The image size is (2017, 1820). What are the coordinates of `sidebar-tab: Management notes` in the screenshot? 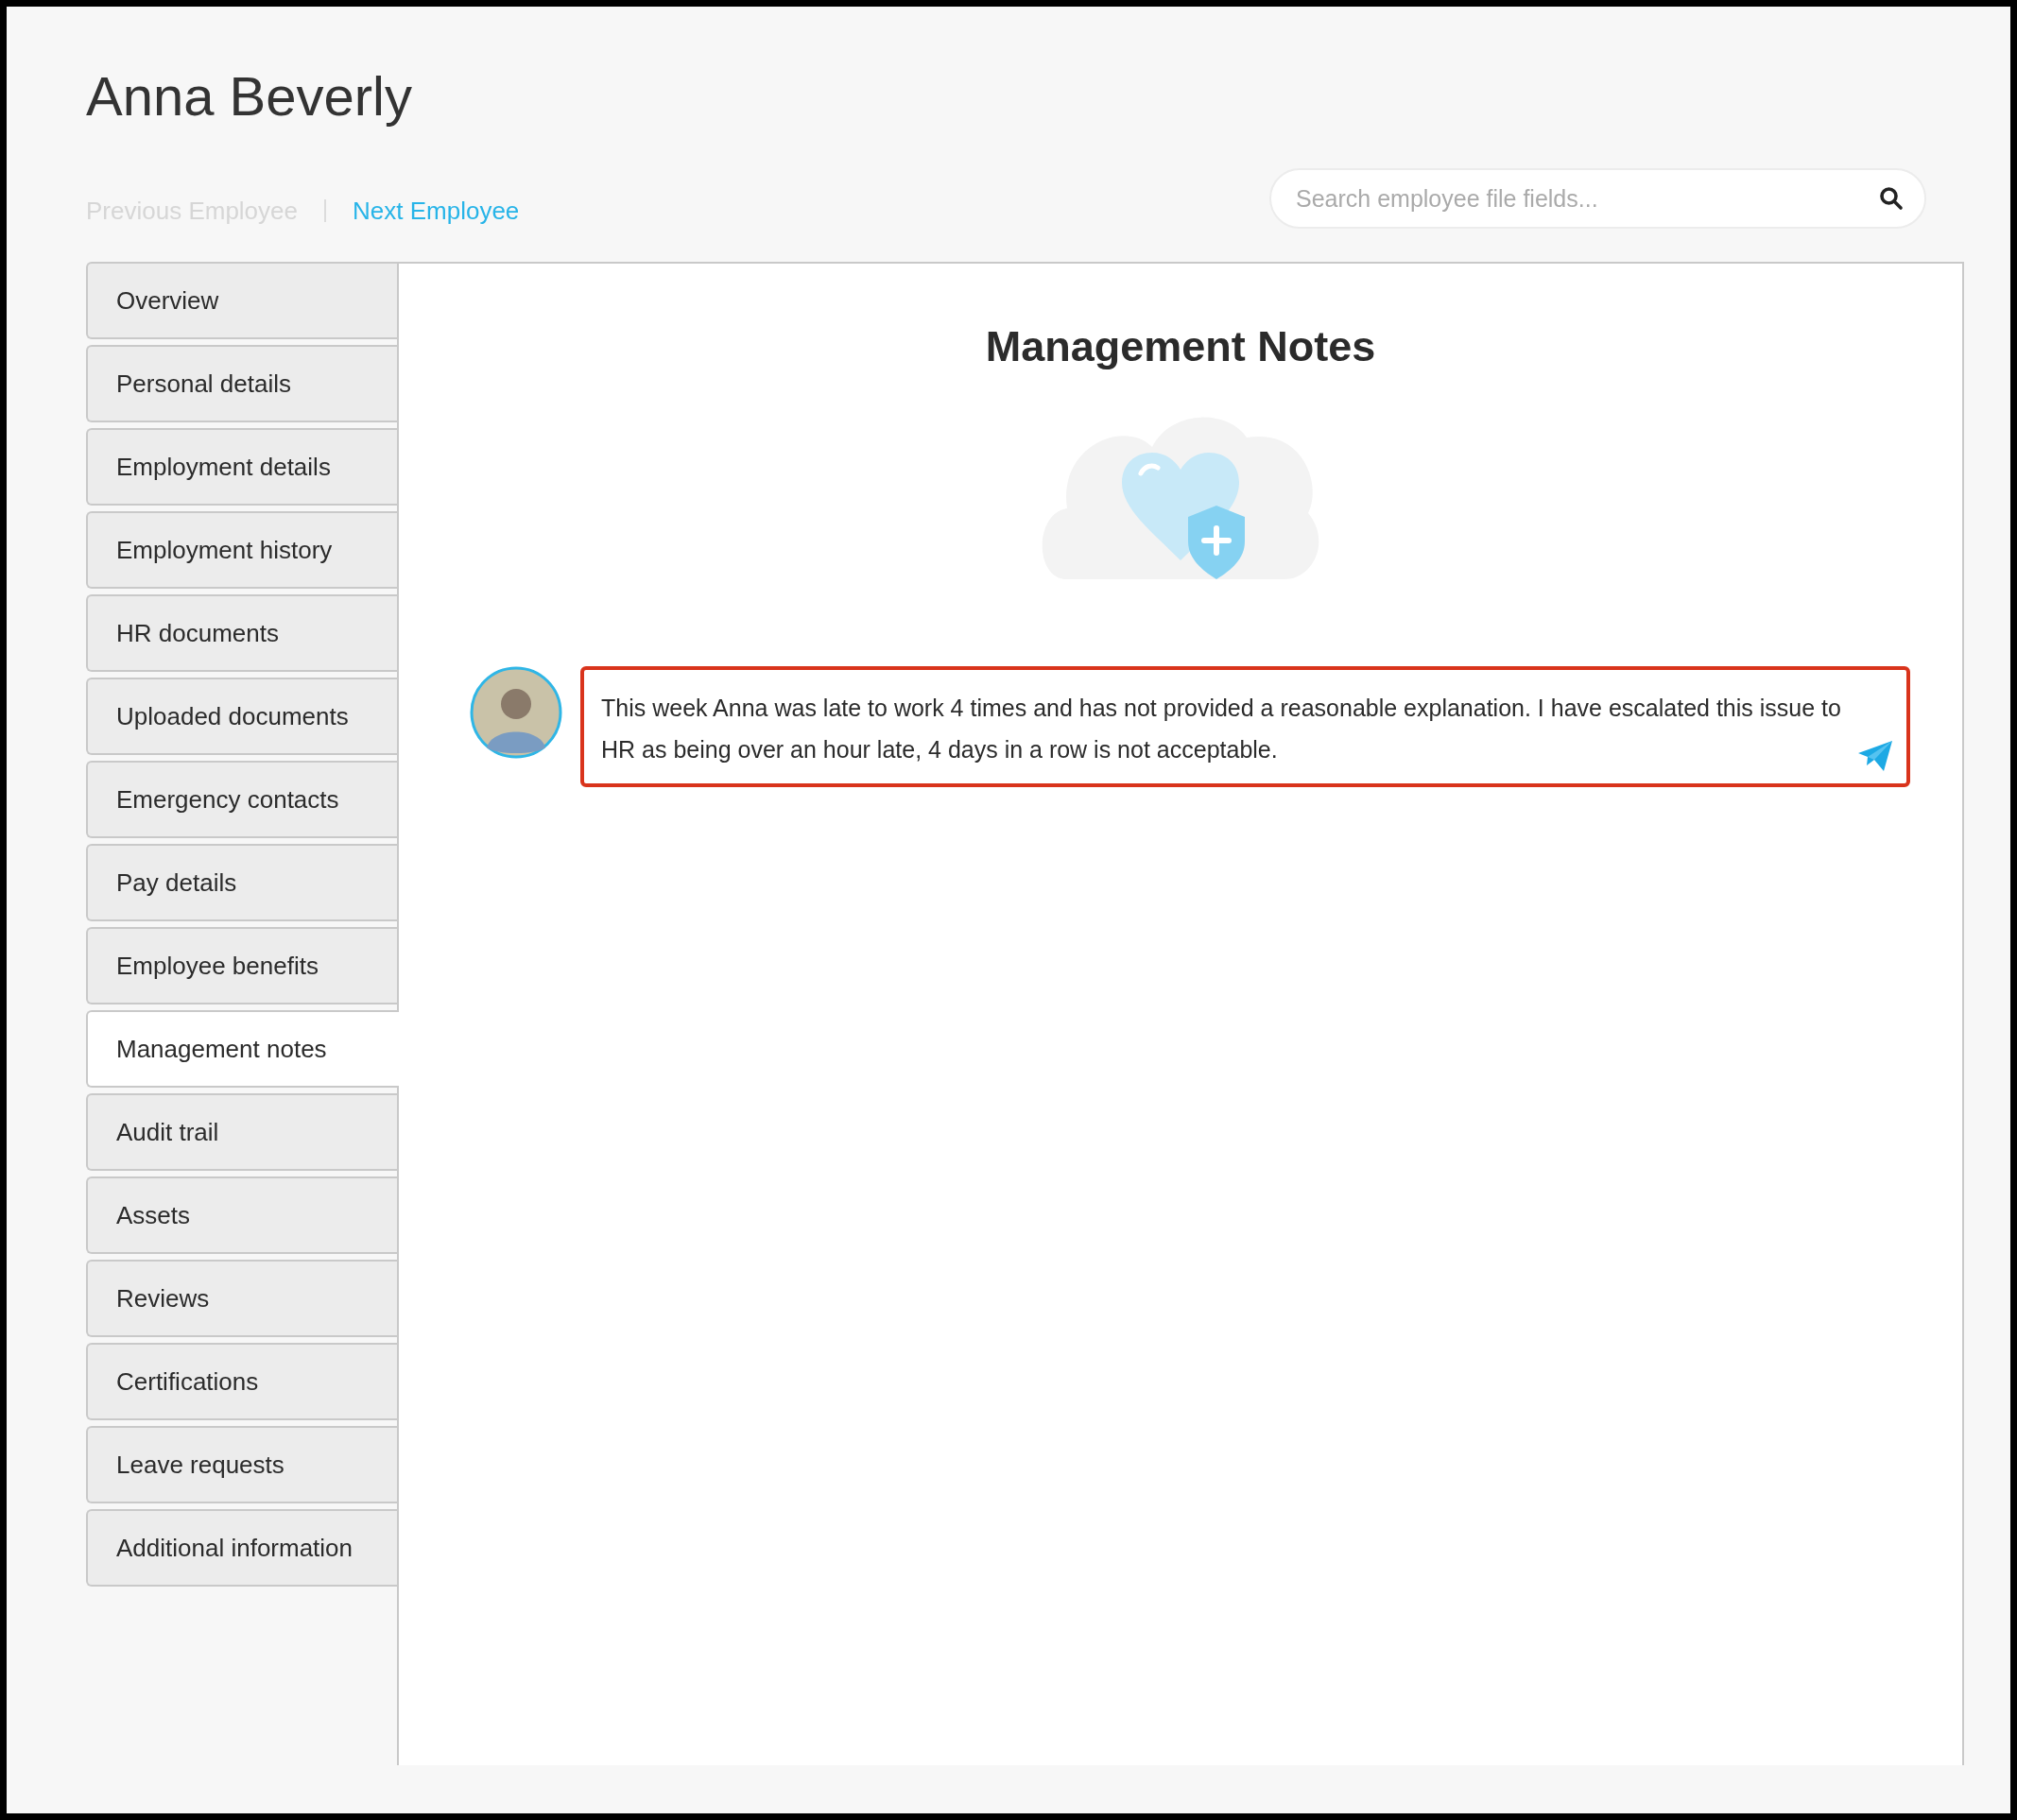 It's located at (242, 1049).